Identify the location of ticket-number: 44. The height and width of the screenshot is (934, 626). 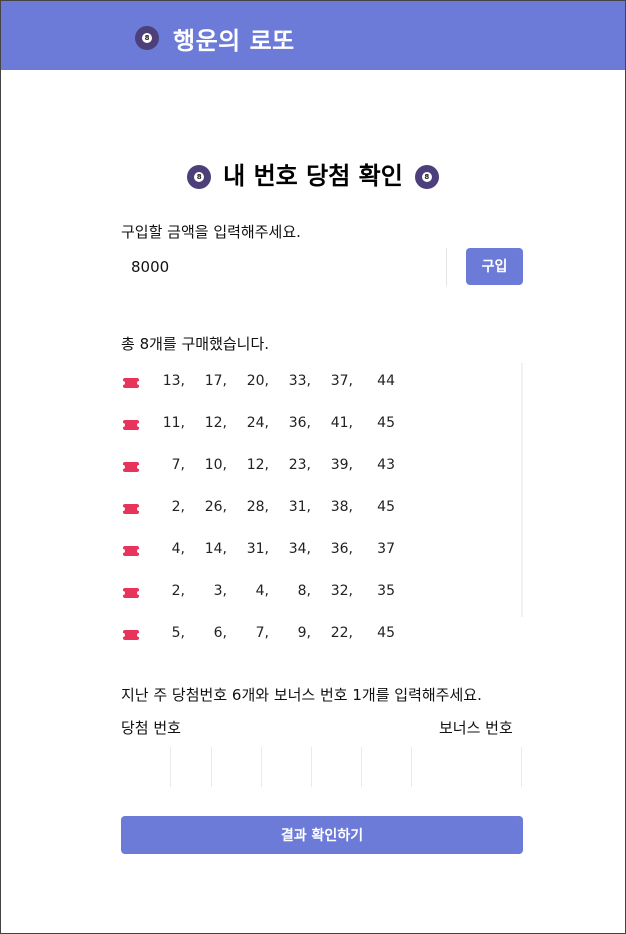
(386, 381).